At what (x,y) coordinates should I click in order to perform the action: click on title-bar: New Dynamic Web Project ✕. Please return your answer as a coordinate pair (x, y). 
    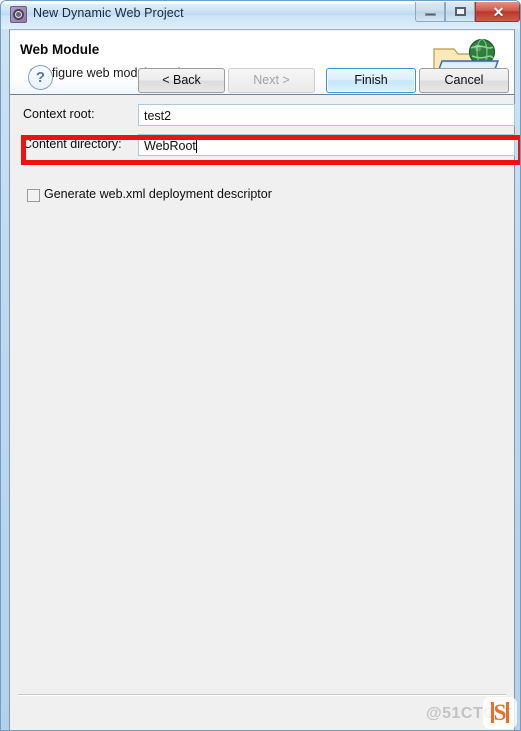
    Looking at the image, I should click on (260, 15).